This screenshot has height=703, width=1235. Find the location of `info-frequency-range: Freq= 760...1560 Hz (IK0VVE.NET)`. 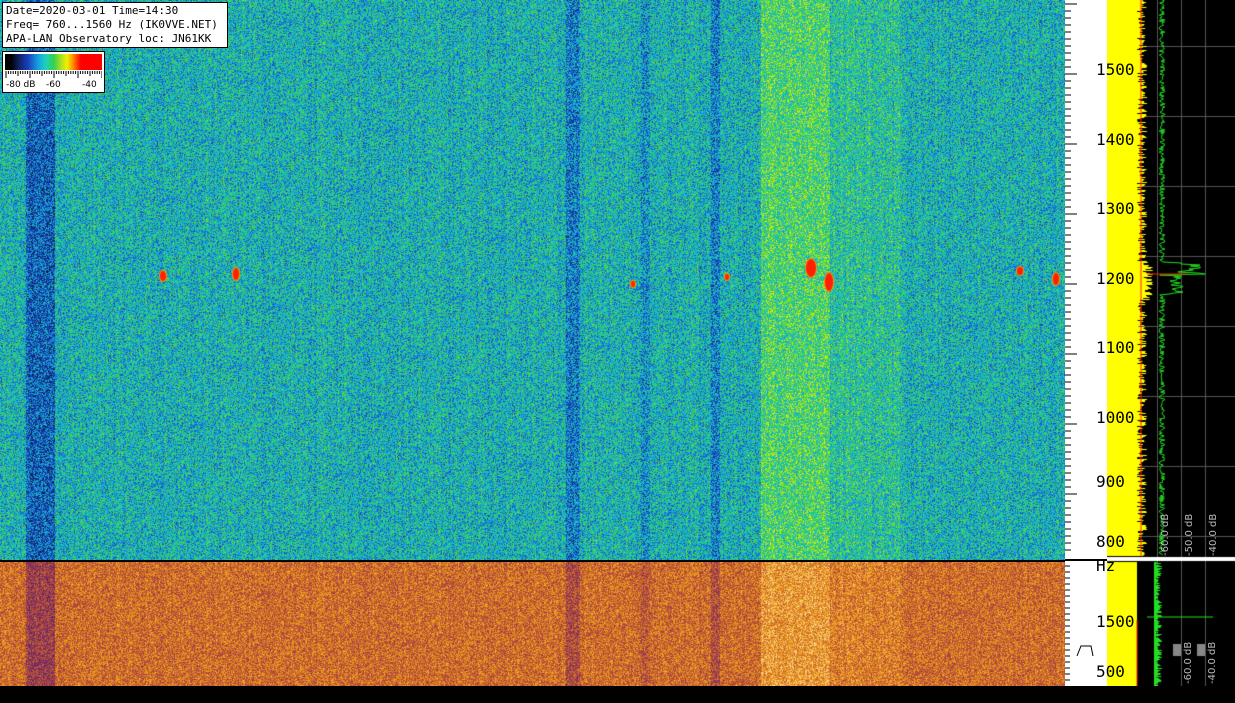

info-frequency-range: Freq= 760...1560 Hz (IK0VVE.NET) is located at coordinates (112, 24).